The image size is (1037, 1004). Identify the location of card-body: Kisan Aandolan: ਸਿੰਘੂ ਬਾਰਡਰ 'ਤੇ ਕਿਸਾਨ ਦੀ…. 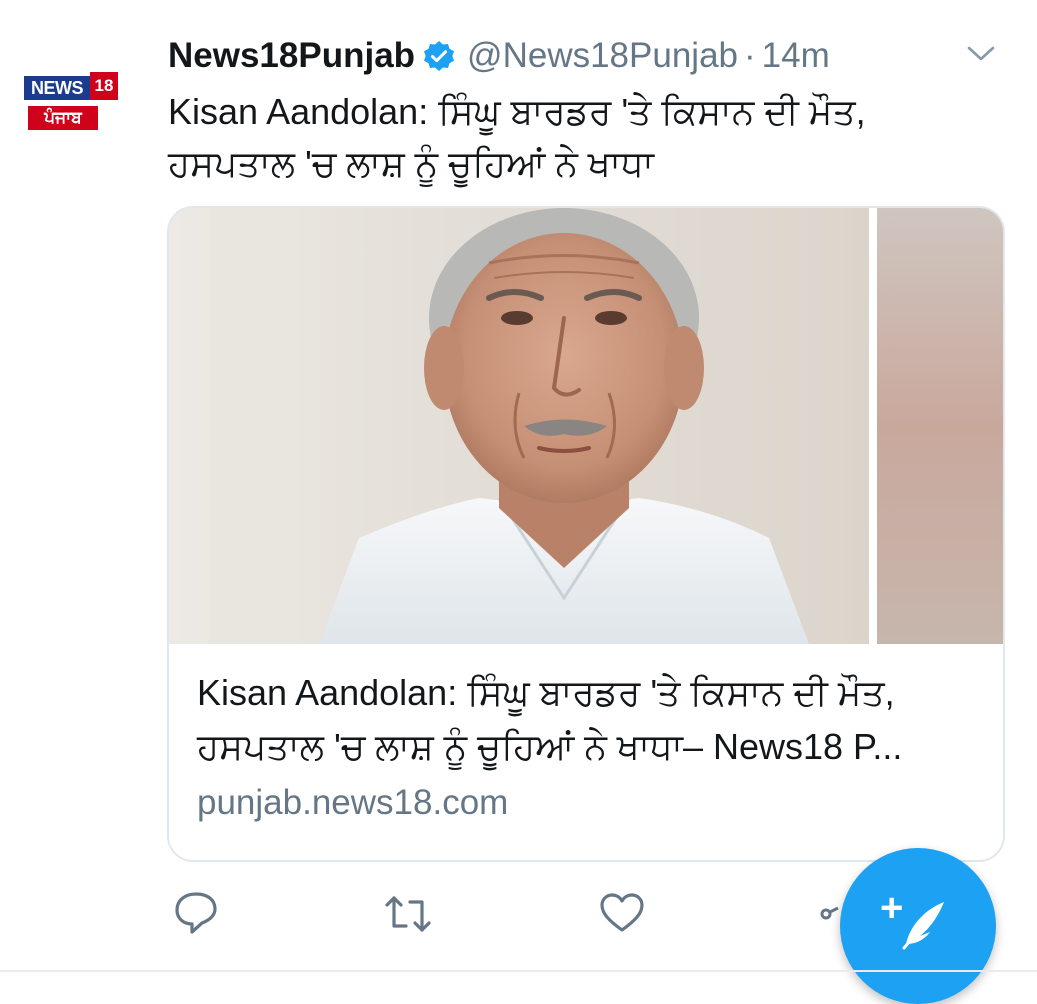
(592, 746).